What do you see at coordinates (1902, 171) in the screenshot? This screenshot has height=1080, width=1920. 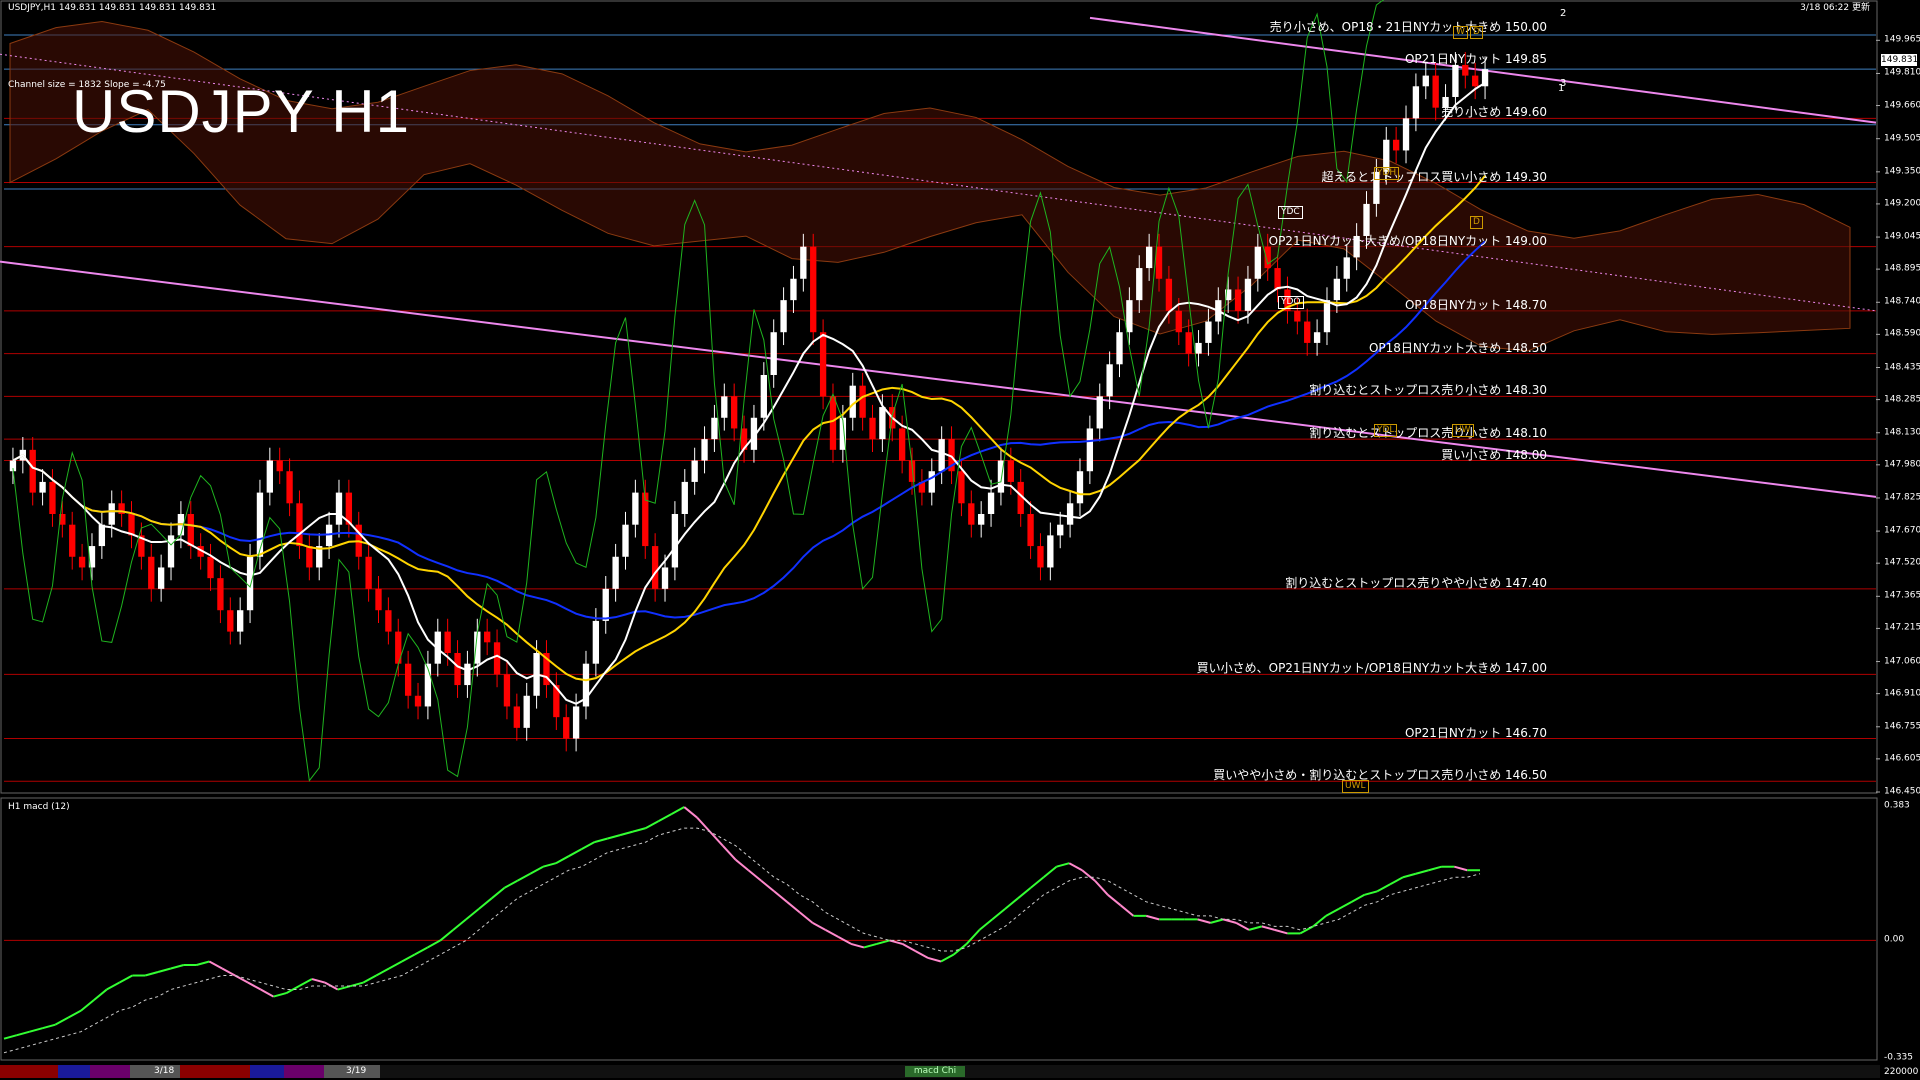 I see `price-axis-tick: 149.350` at bounding box center [1902, 171].